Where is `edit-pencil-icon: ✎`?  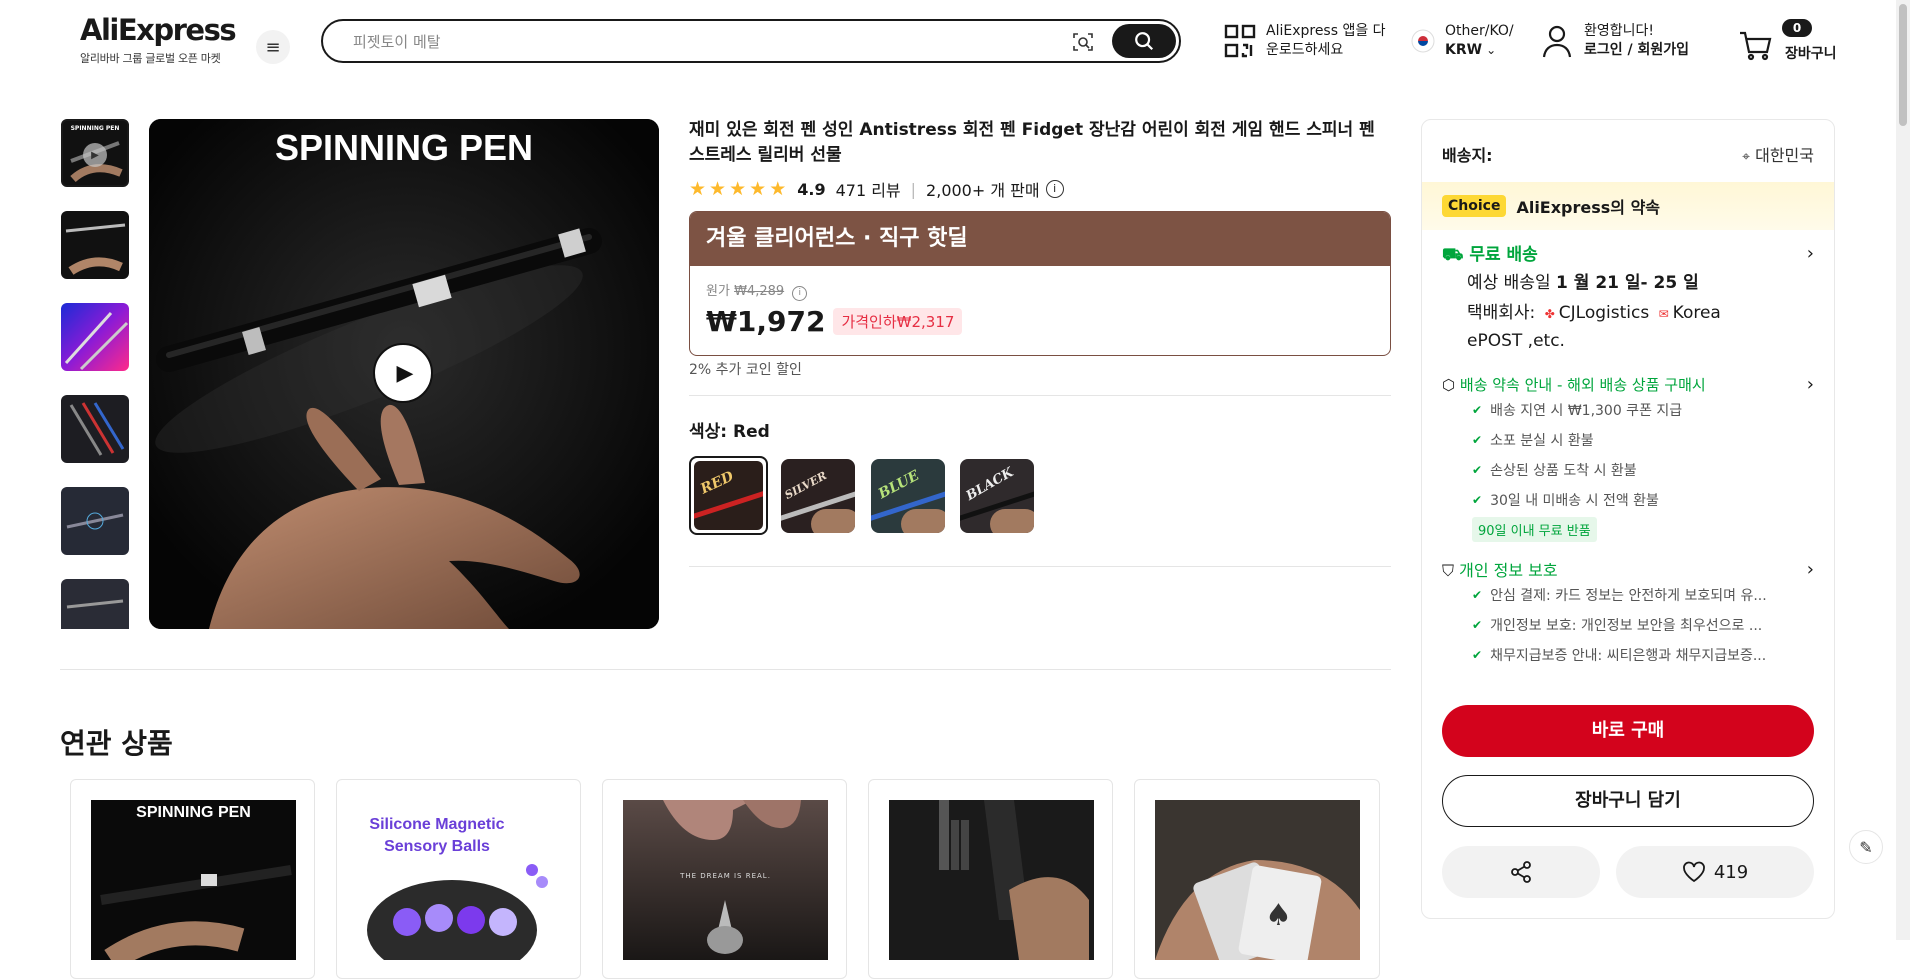
edit-pencil-icon: ✎ is located at coordinates (1866, 847).